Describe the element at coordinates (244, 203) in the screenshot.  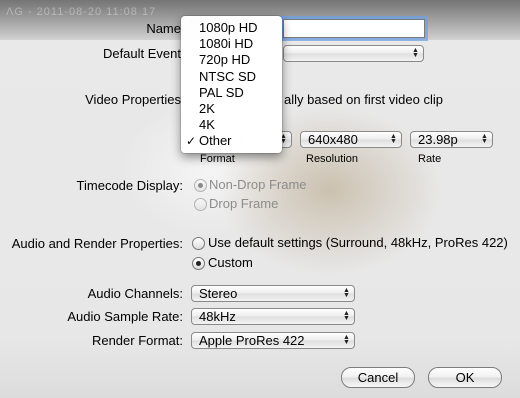
I see `drop-frame-label: Drop Frame` at that location.